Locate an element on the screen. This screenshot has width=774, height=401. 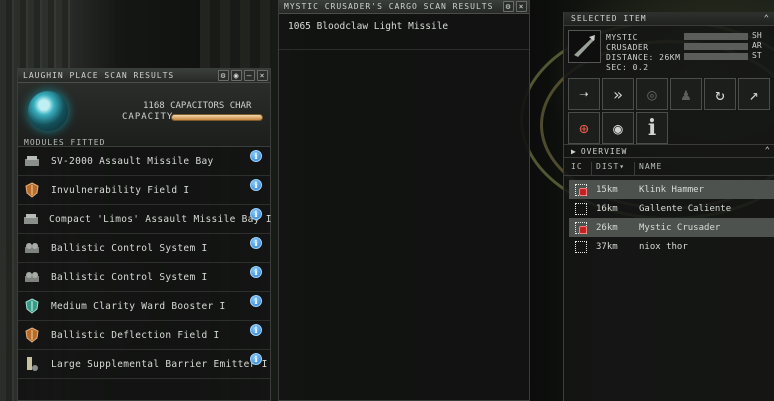
overview-distance: 37km is located at coordinates (607, 246).